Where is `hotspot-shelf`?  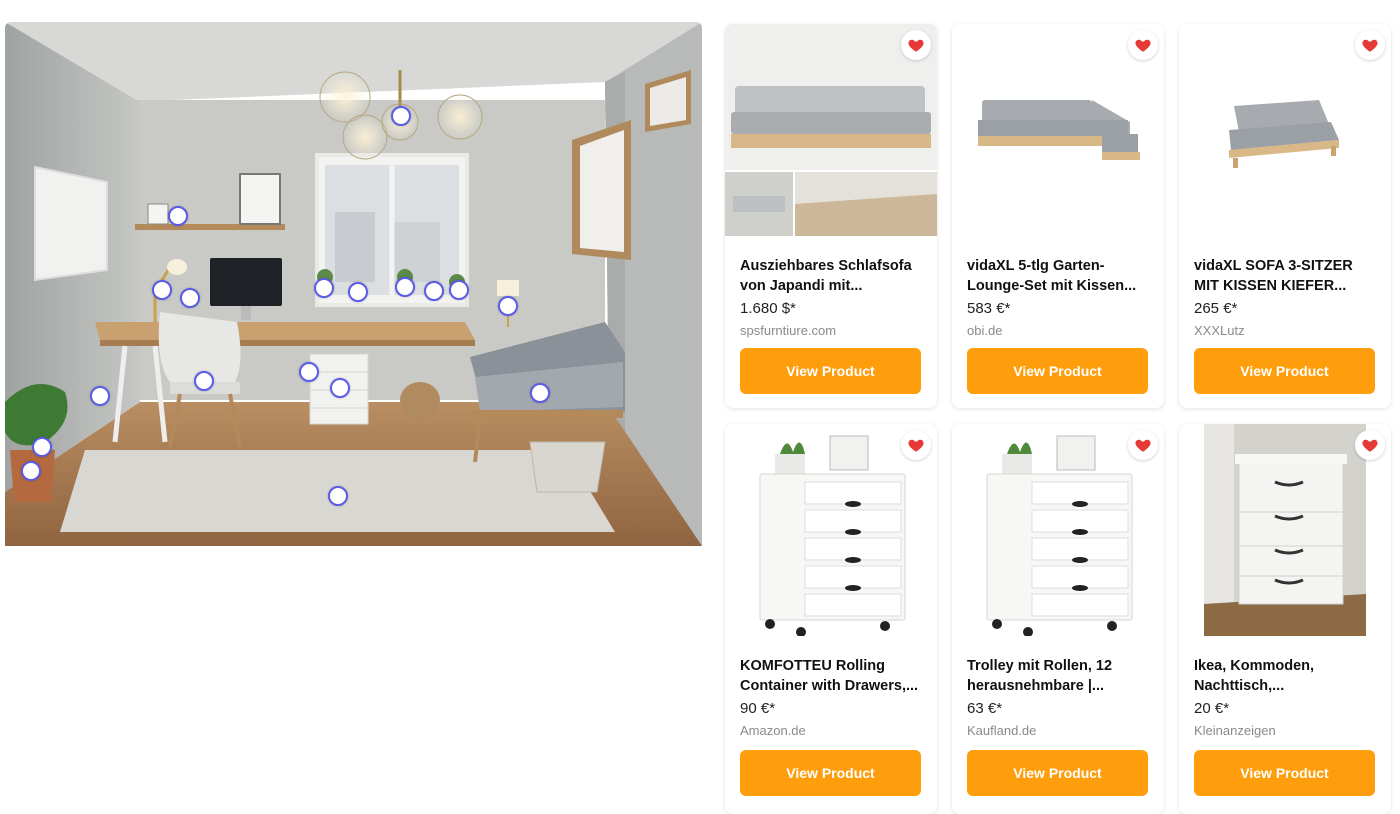
hotspot-shelf is located at coordinates (178, 216).